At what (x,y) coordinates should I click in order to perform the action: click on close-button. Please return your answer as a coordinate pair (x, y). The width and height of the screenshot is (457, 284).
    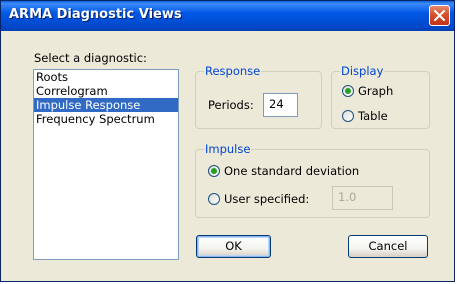
    Looking at the image, I should click on (439, 15).